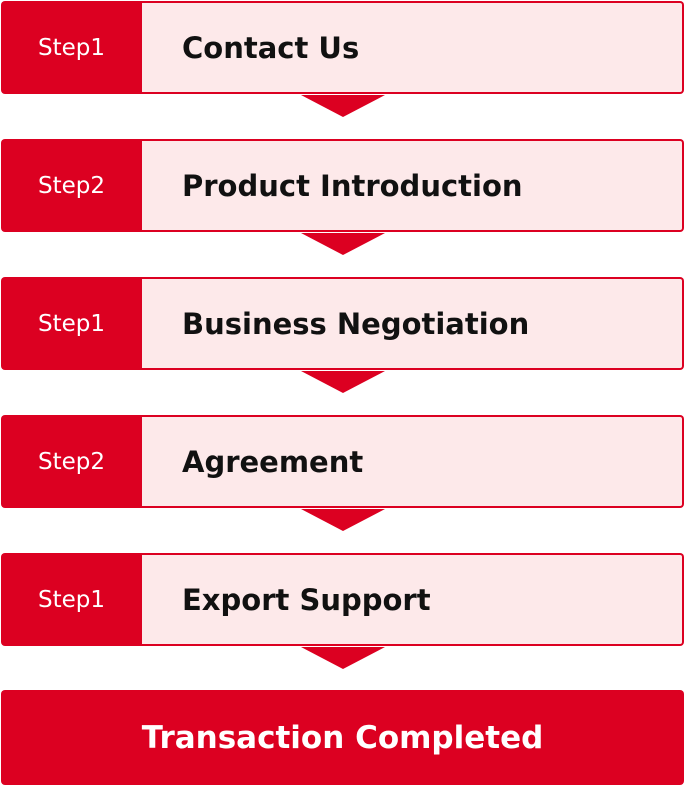  I want to click on step-2-badge: Step2, so click(71, 185).